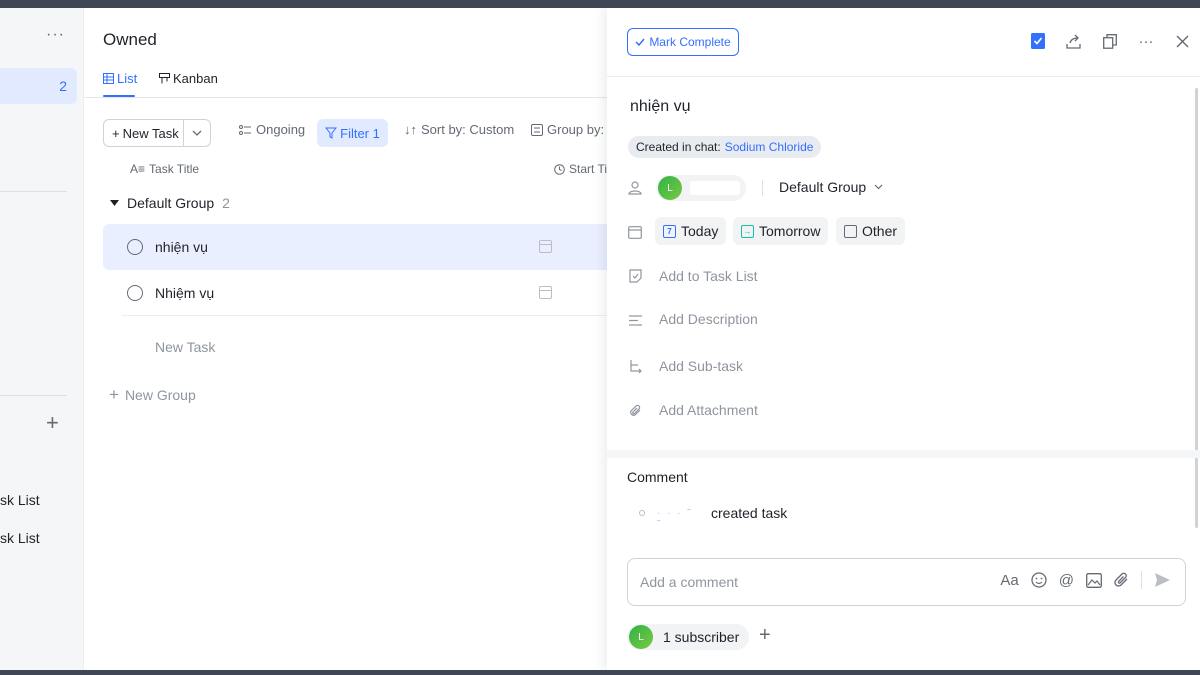 The width and height of the screenshot is (1200, 675). What do you see at coordinates (708, 319) in the screenshot?
I see `add-description: Add Description` at bounding box center [708, 319].